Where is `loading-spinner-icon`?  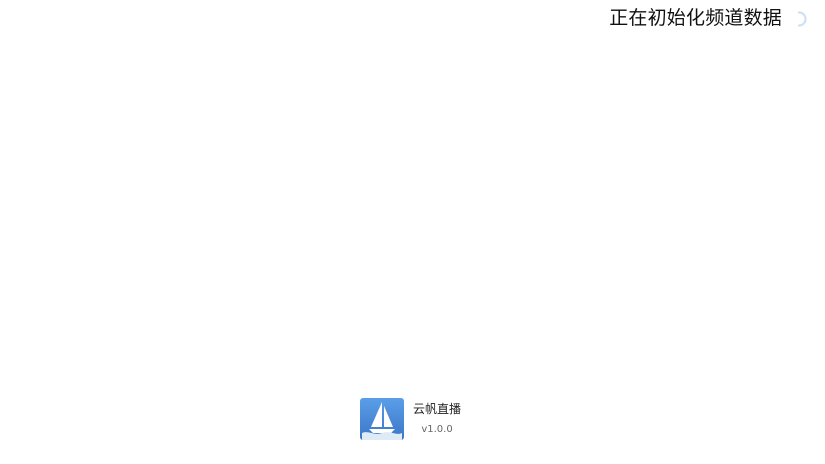
loading-spinner-icon is located at coordinates (799, 19).